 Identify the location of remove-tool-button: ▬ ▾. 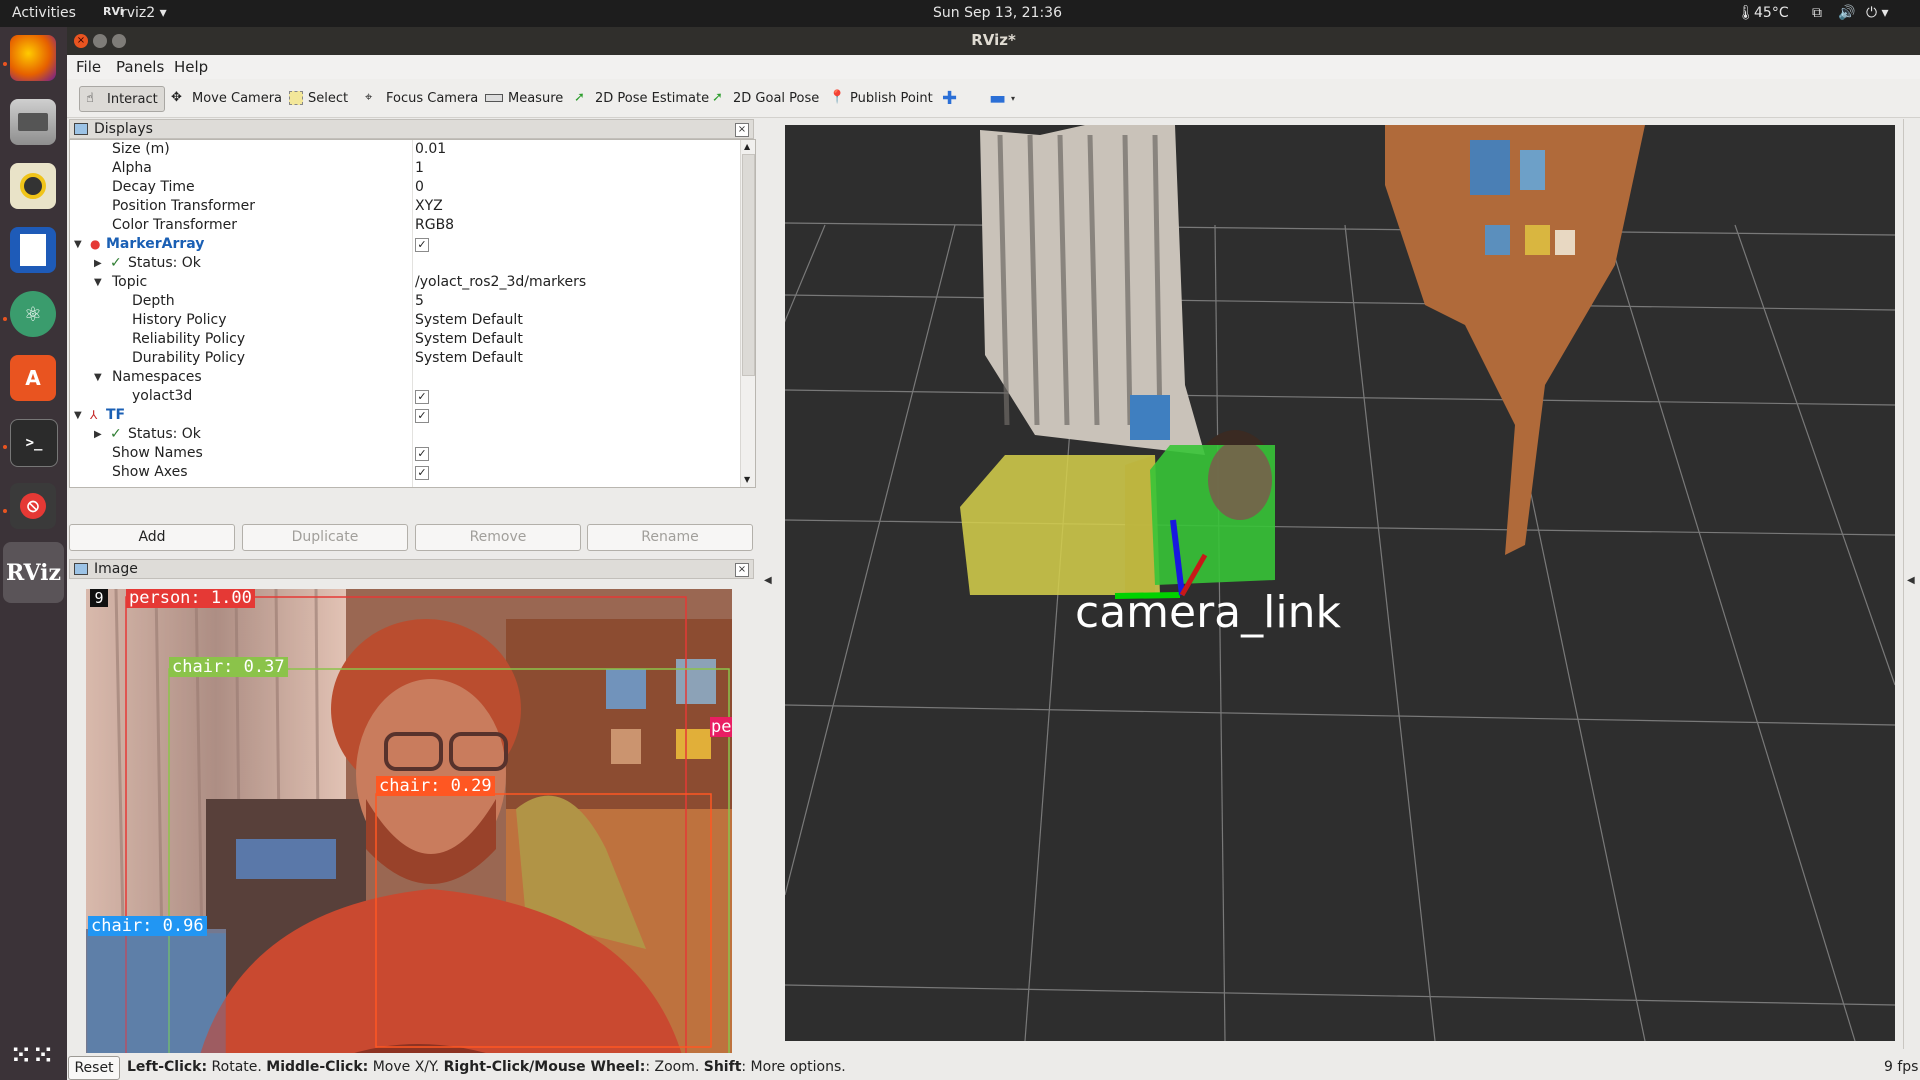
(1002, 98).